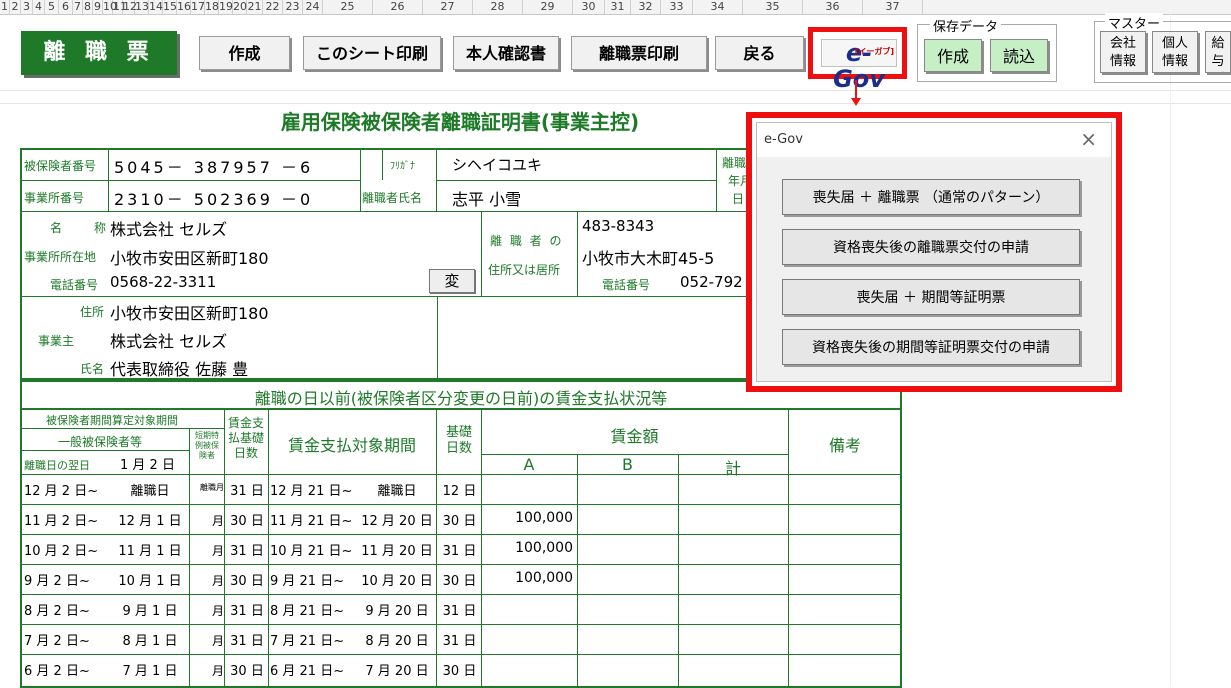 Image resolution: width=1231 pixels, height=688 pixels. Describe the element at coordinates (78, 7) in the screenshot. I see `column-header: 7` at that location.